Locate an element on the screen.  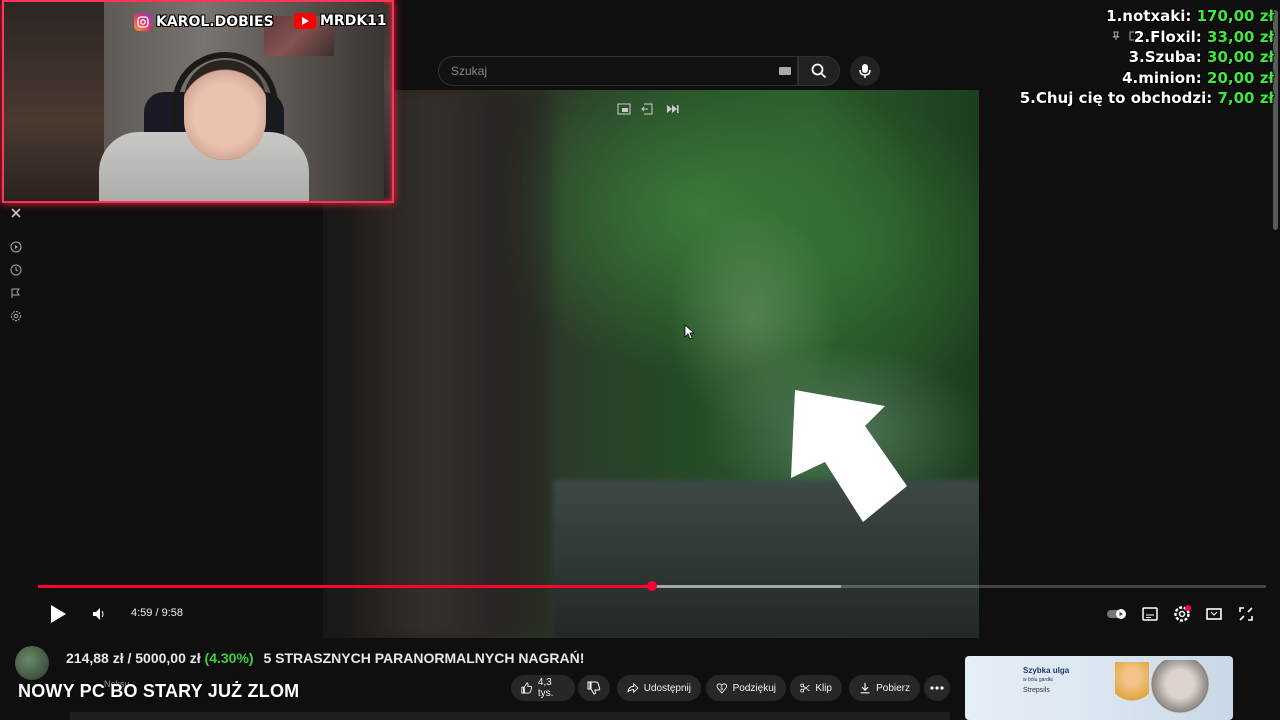
download-button: Pobierz is located at coordinates (884, 688).